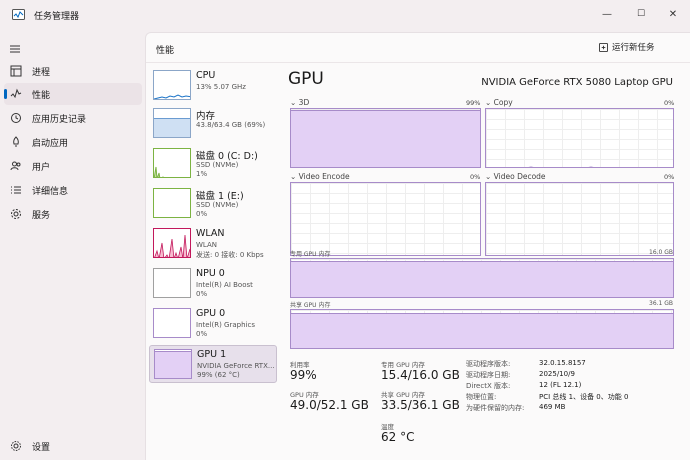 The height and width of the screenshot is (460, 690). What do you see at coordinates (73, 214) in the screenshot?
I see `sidebar-item-services: 服务` at bounding box center [73, 214].